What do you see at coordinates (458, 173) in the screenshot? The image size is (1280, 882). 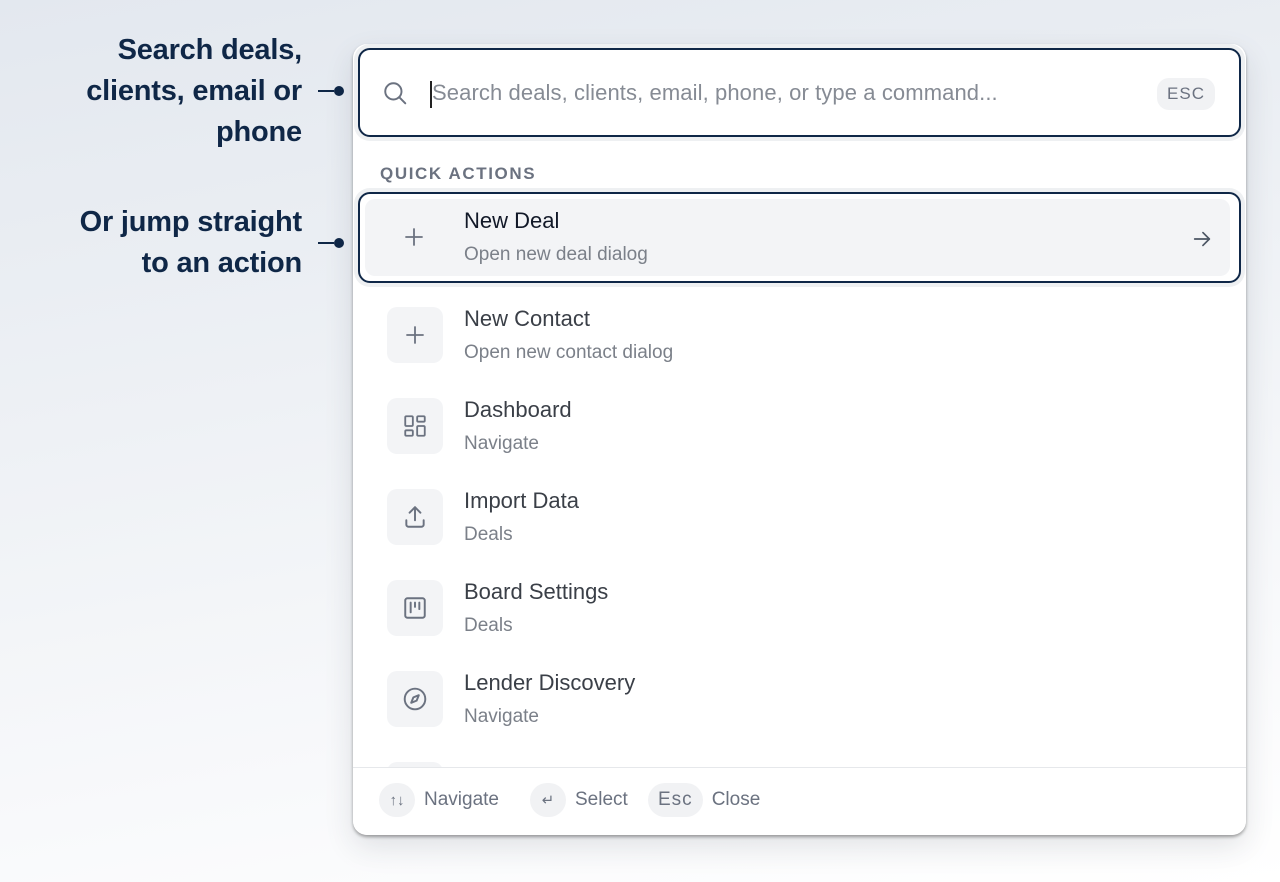 I see `section-label-quick-actions: QUICK ACTIONS` at bounding box center [458, 173].